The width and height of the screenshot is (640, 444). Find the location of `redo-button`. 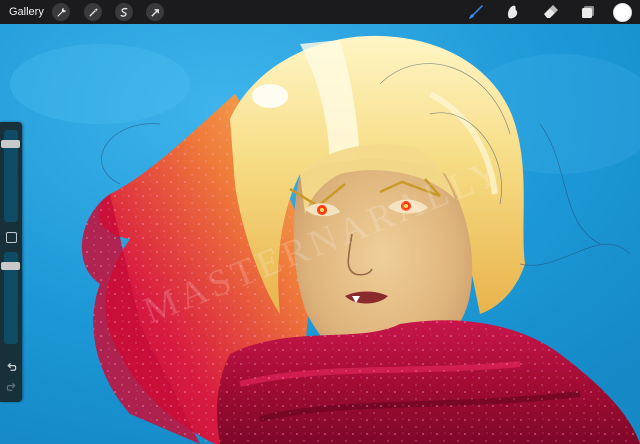

redo-button is located at coordinates (11, 387).